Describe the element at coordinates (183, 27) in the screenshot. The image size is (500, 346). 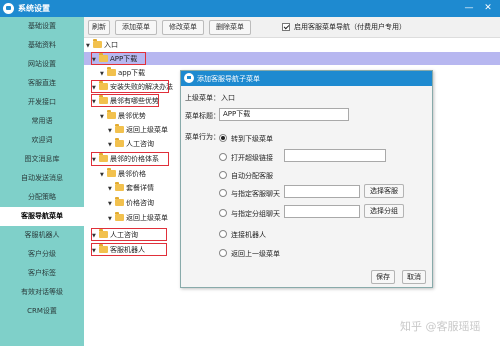
I see `edit-menu-button: 修改菜单` at that location.